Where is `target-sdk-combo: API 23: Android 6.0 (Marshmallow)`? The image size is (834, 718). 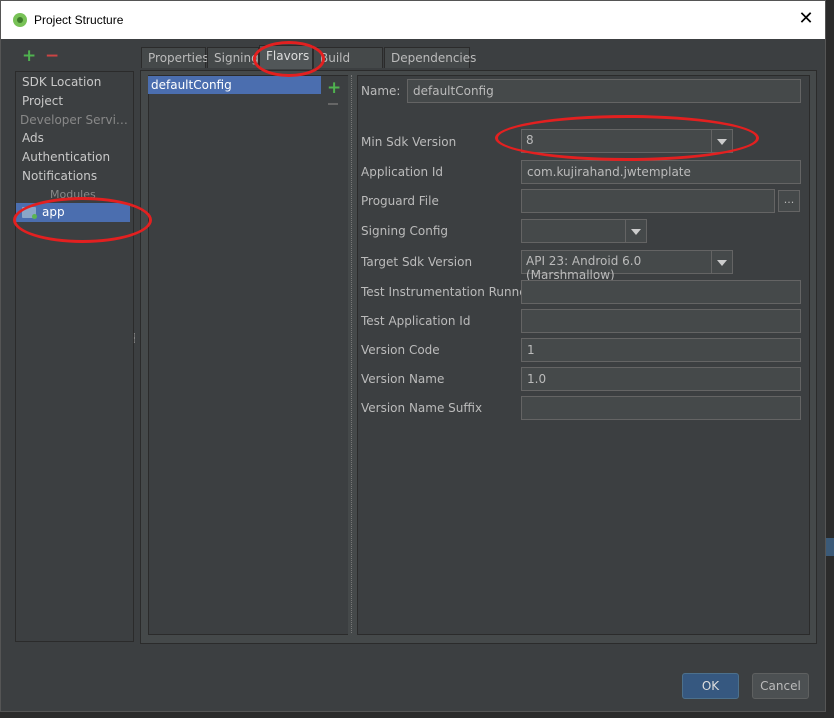 target-sdk-combo: API 23: Android 6.0 (Marshmallow) is located at coordinates (627, 266).